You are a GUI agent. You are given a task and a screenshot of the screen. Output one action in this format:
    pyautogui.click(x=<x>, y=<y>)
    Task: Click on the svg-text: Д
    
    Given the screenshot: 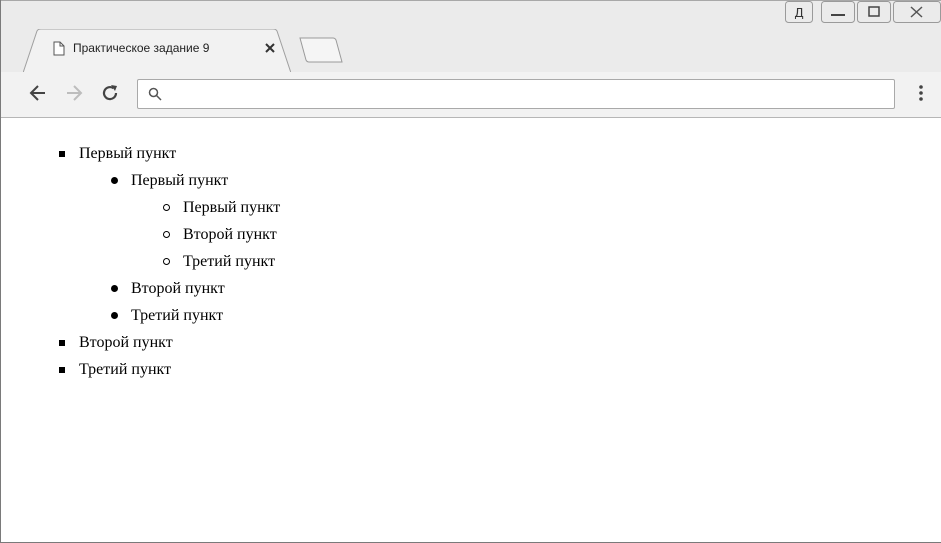 What is the action you would take?
    pyautogui.click(x=798, y=13)
    